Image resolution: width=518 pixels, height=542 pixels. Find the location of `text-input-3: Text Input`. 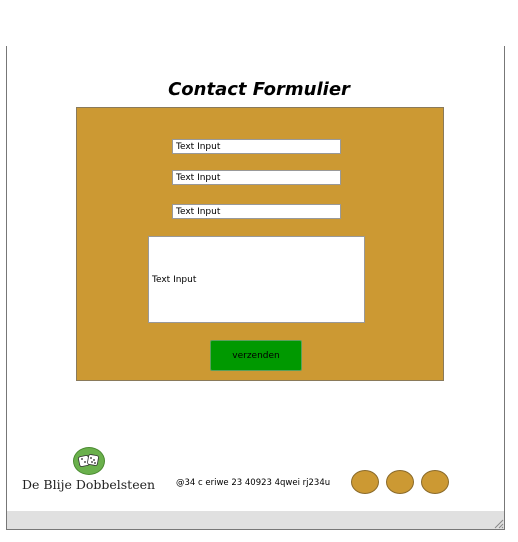

text-input-3: Text Input is located at coordinates (256, 211).